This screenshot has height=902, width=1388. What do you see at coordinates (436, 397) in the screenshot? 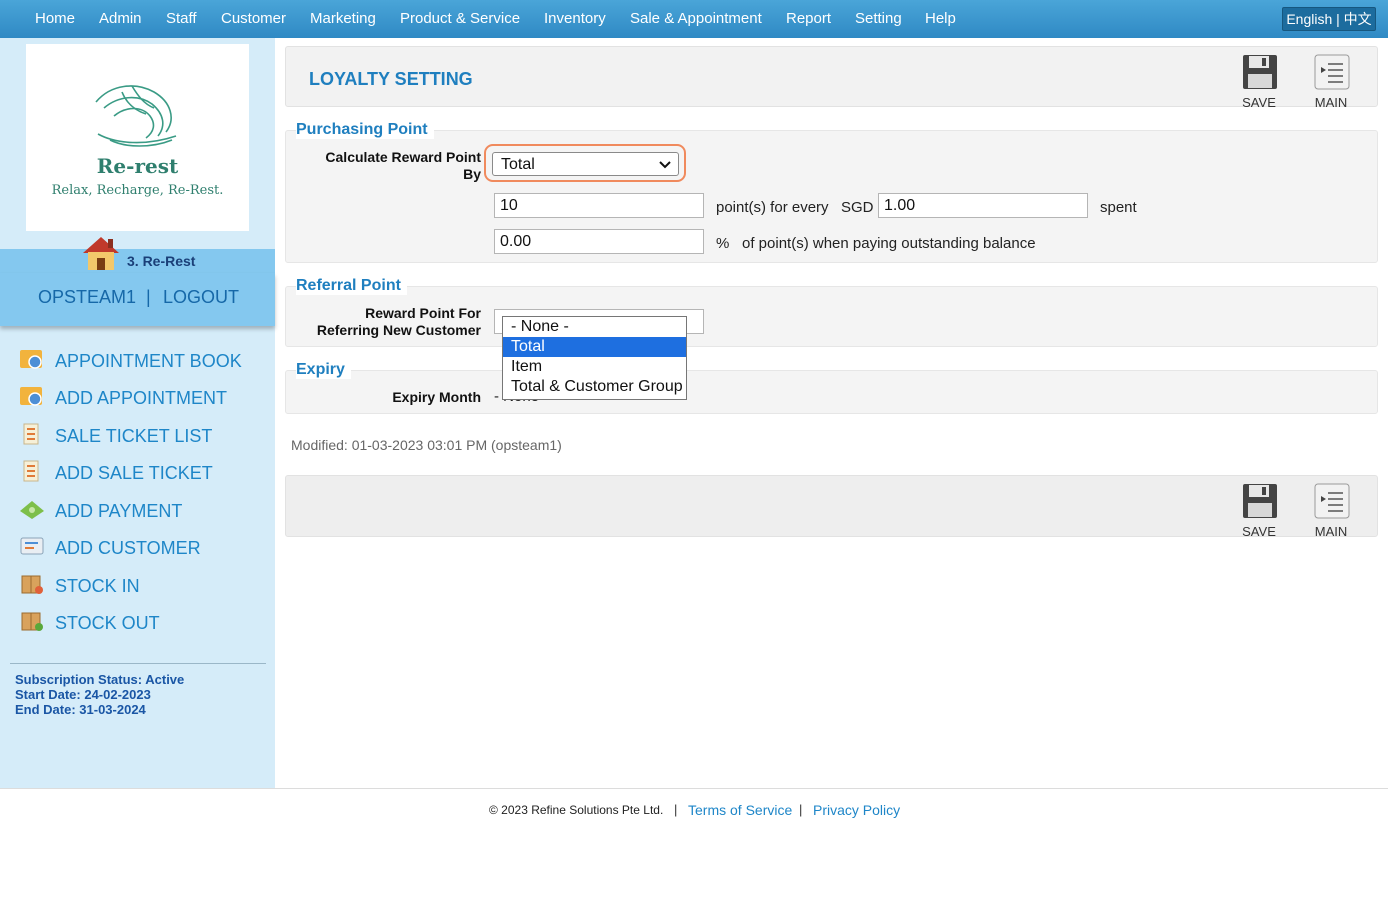
I see `expiry-month-label: Expiry Month` at bounding box center [436, 397].